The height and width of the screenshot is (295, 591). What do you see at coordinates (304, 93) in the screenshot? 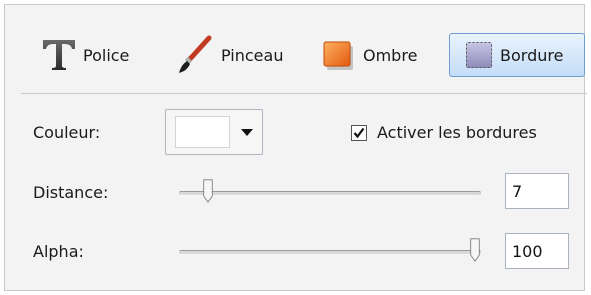
I see `toolbar-divider` at bounding box center [304, 93].